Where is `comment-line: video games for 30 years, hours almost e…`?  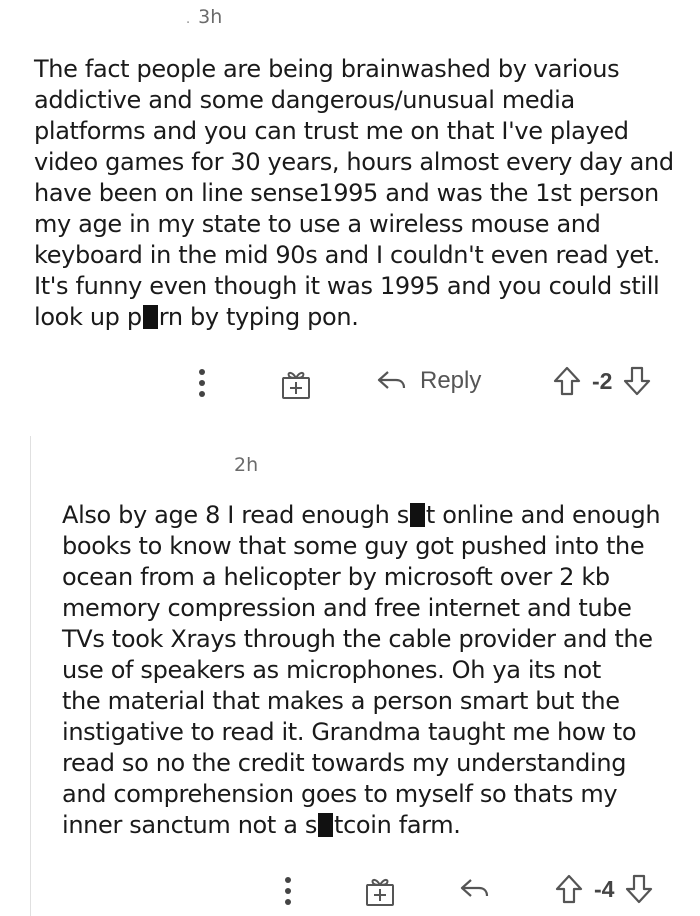 comment-line: video games for 30 years, hours almost e… is located at coordinates (354, 162).